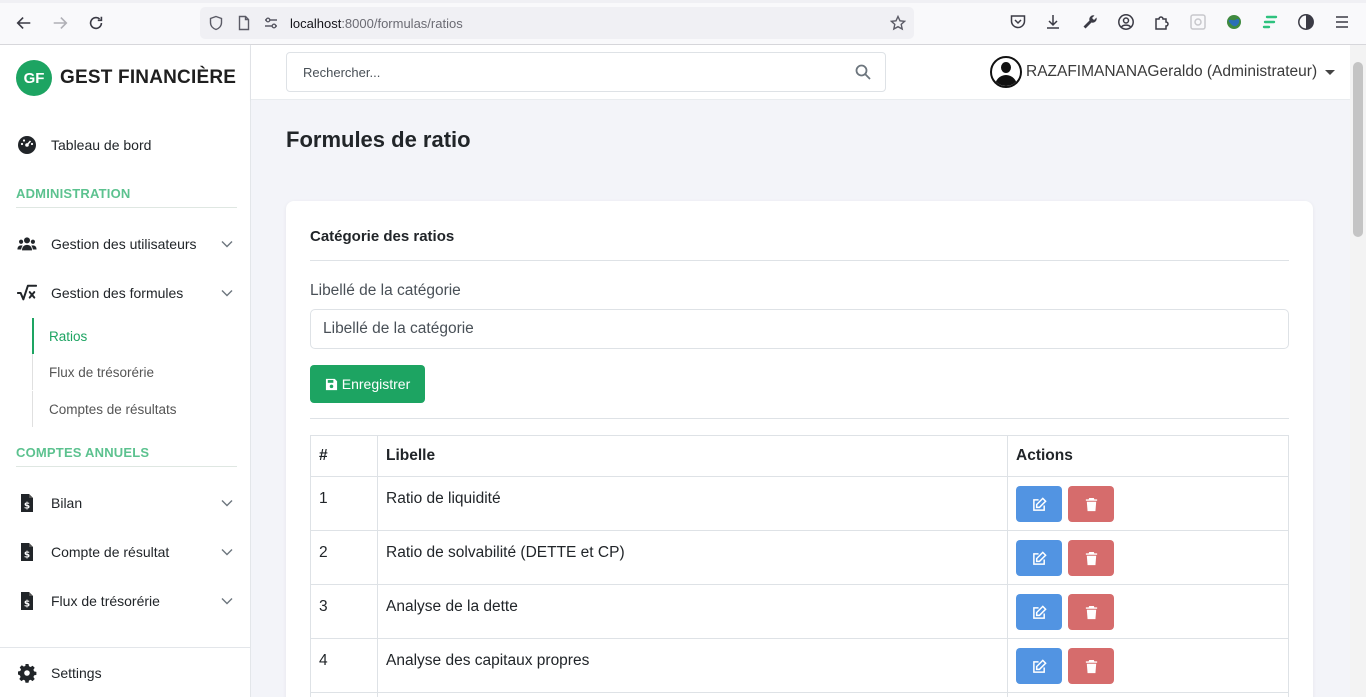 The width and height of the screenshot is (1366, 697). Describe the element at coordinates (557, 23) in the screenshot. I see `address-bar: localhost:8000/formulas/ratios` at that location.